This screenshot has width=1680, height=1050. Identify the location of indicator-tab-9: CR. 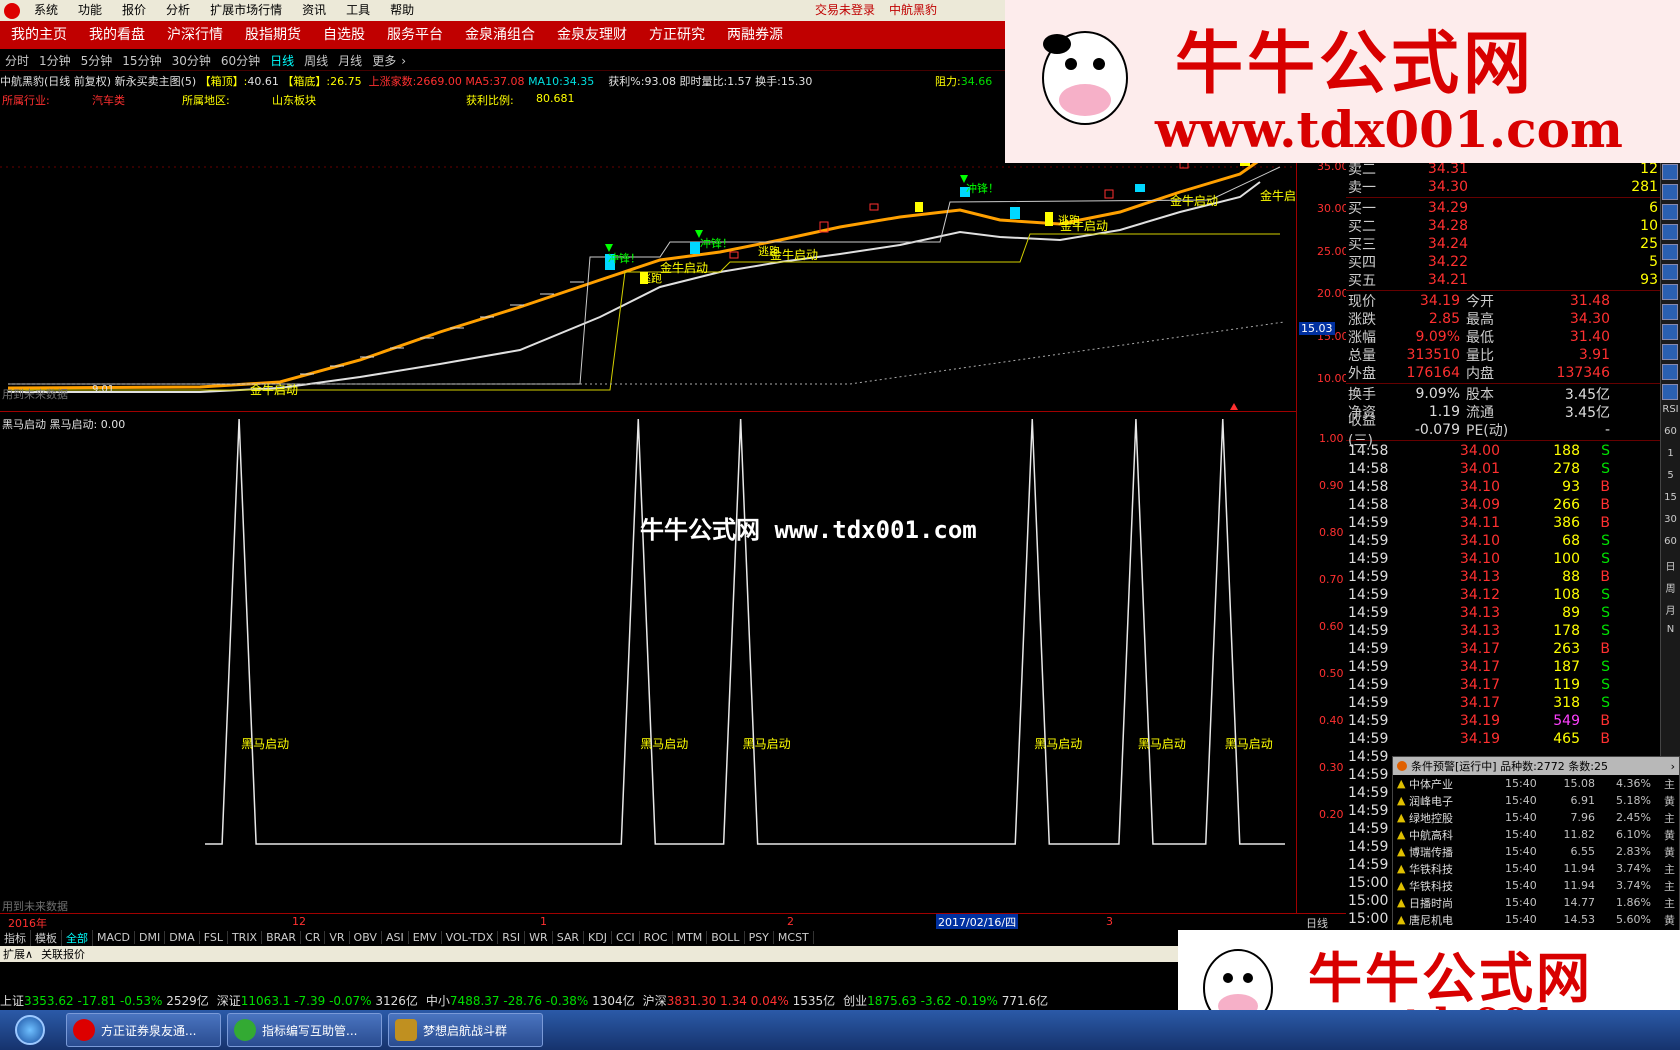
(313, 937).